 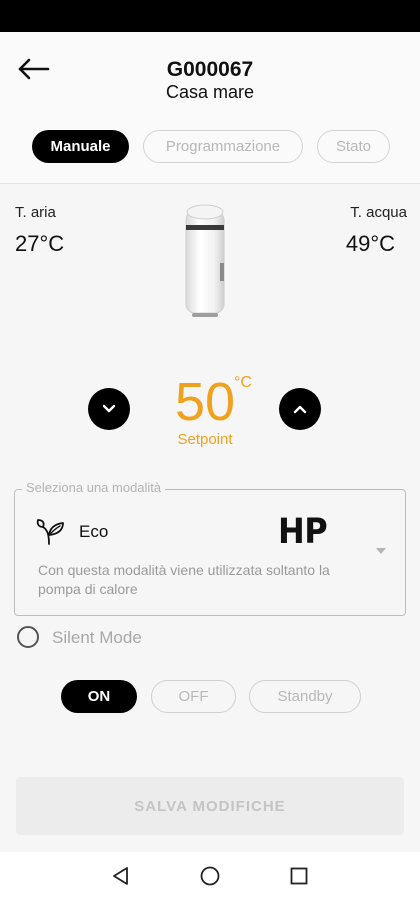 What do you see at coordinates (35, 212) in the screenshot?
I see `air-temp-label: T. aria` at bounding box center [35, 212].